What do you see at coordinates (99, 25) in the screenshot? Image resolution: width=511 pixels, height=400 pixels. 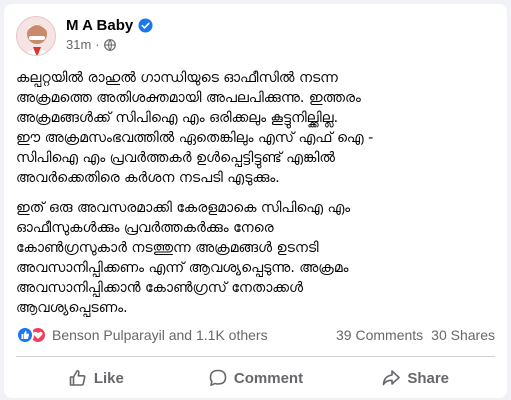 I see `author-name: M A Baby` at bounding box center [99, 25].